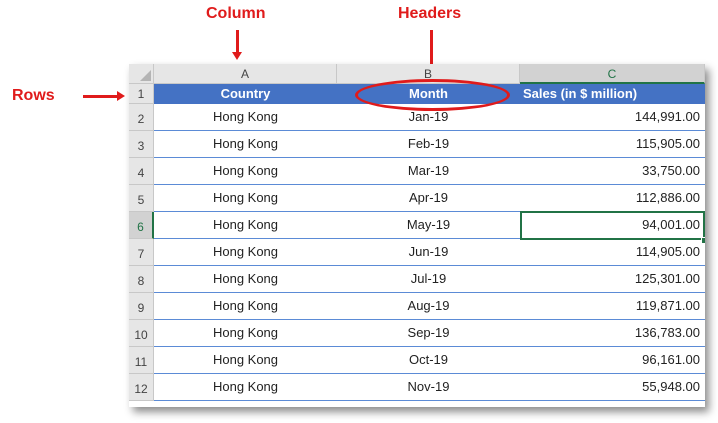 This screenshot has width=718, height=423. Describe the element at coordinates (245, 94) in the screenshot. I see `header-cell-country: Country` at that location.